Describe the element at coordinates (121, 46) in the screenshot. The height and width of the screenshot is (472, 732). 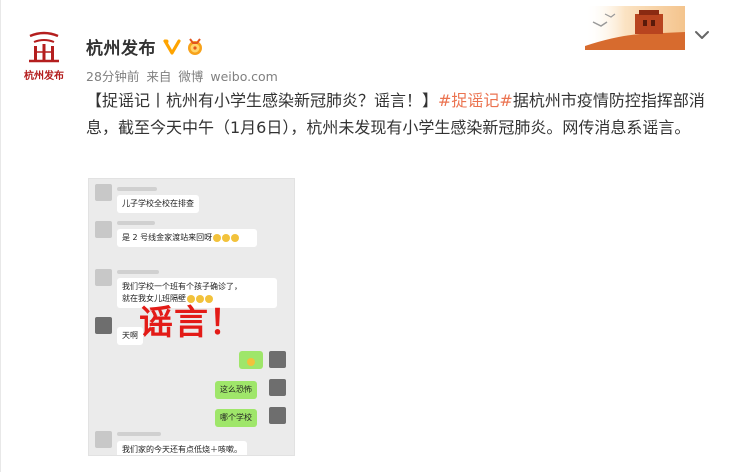
I see `account-name: 杭州发布` at that location.